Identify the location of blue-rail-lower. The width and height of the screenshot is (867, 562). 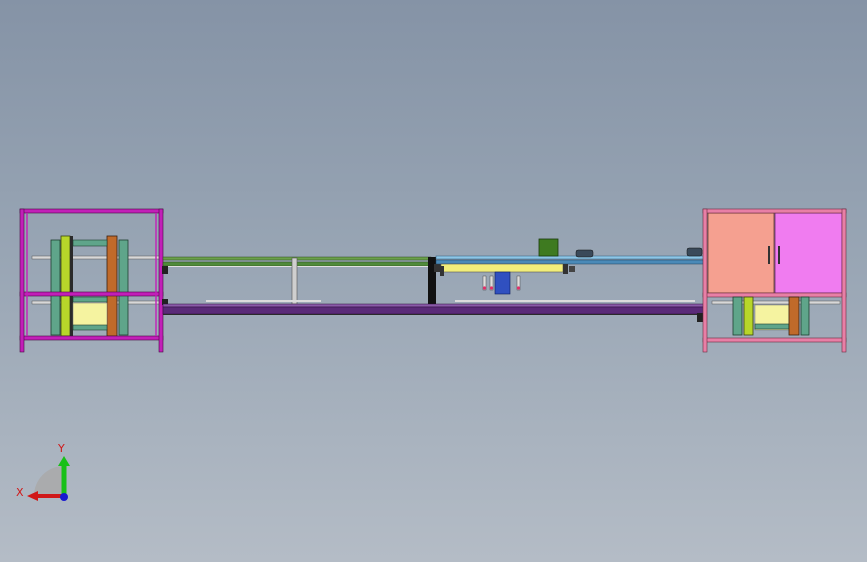
(570, 262).